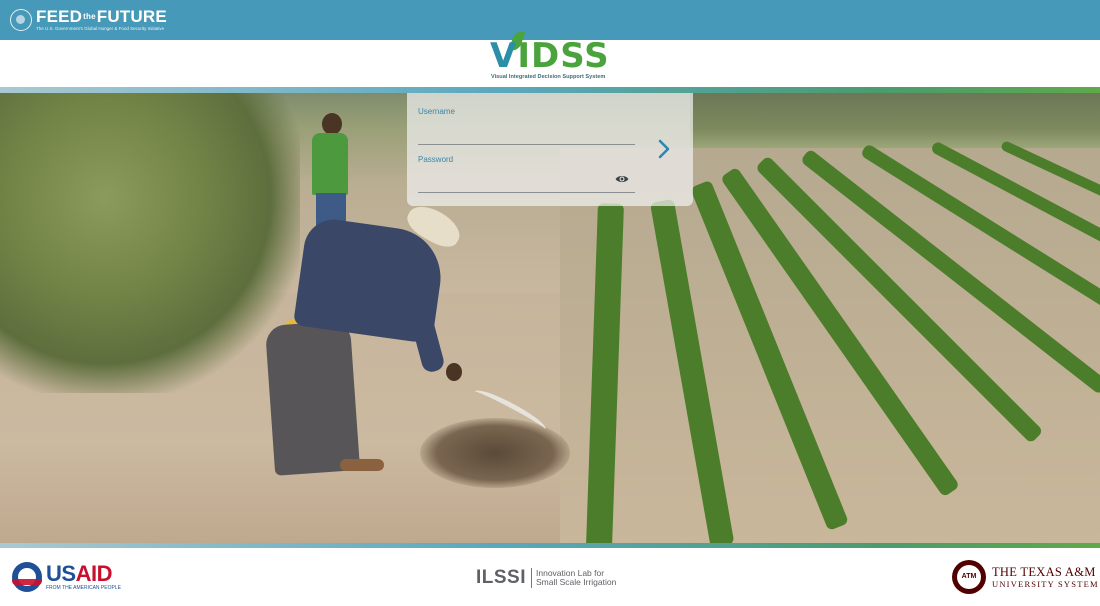 The image size is (1100, 606). I want to click on us-seal-icon, so click(21, 20).